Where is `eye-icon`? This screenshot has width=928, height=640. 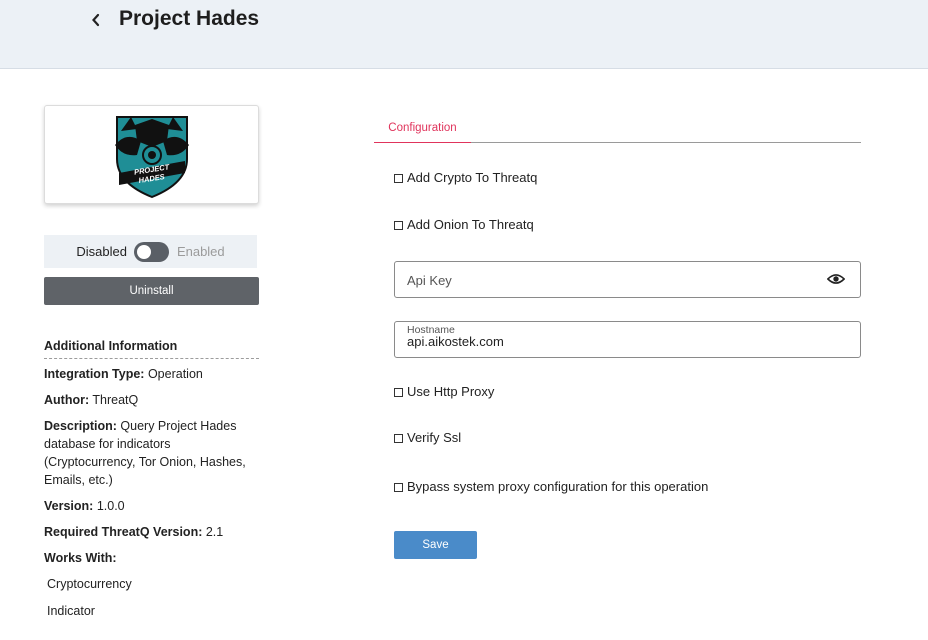 eye-icon is located at coordinates (836, 279).